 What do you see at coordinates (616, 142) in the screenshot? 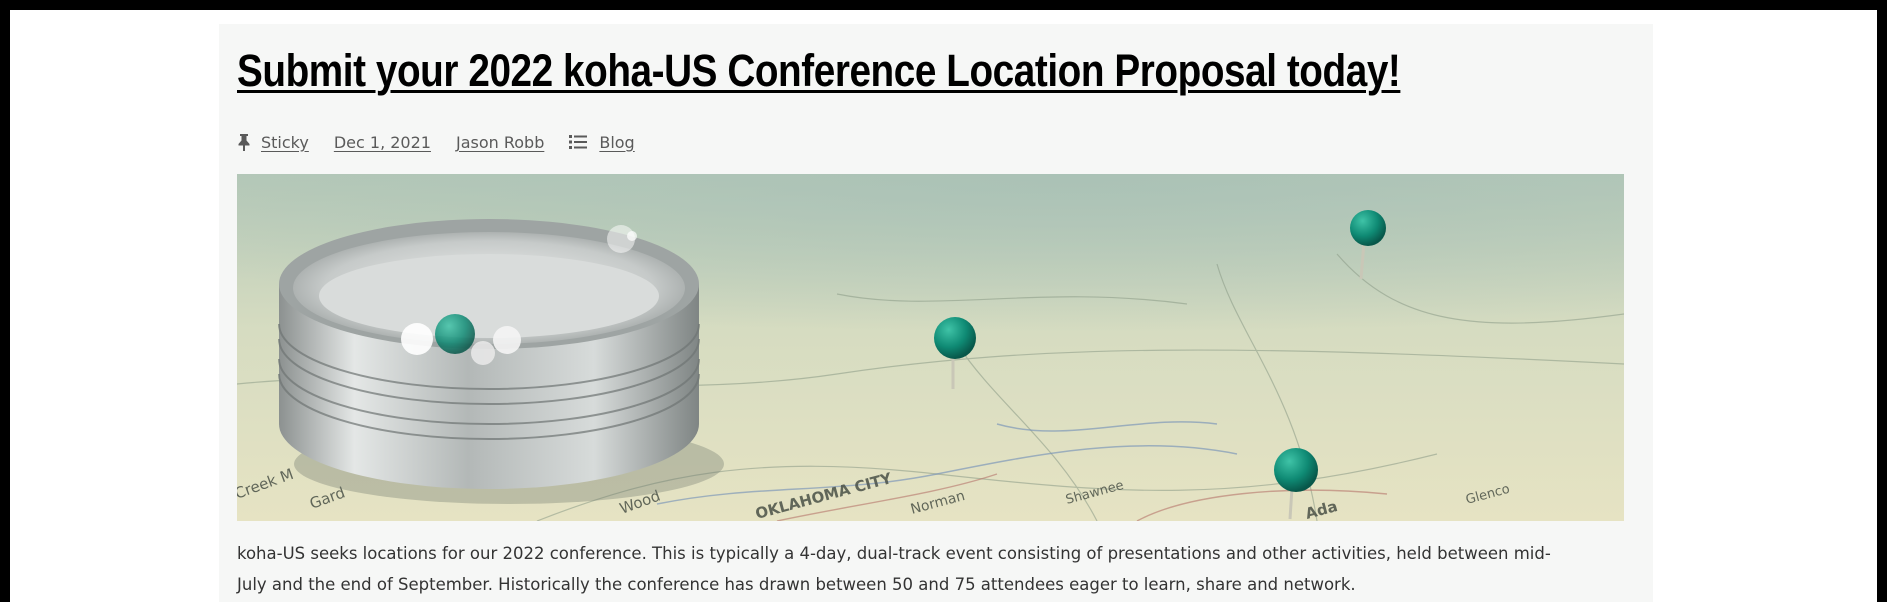
I see `category-link: Blog` at bounding box center [616, 142].